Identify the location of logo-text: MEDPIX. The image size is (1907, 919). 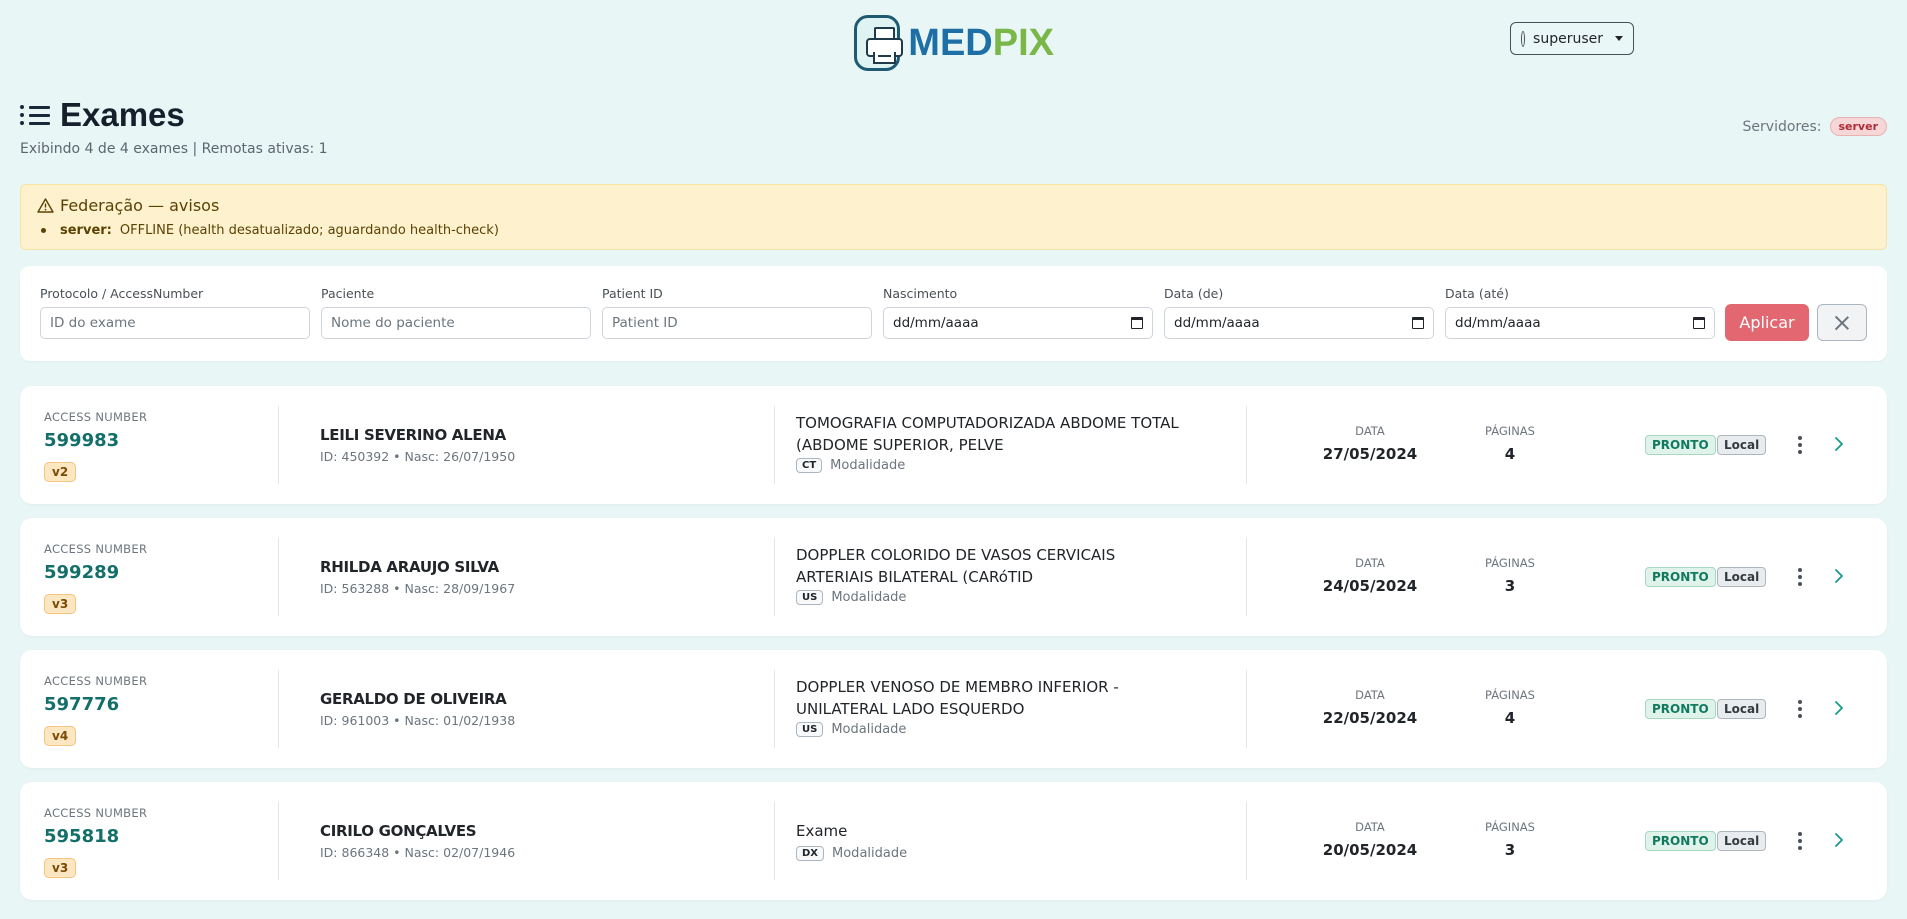
(981, 42).